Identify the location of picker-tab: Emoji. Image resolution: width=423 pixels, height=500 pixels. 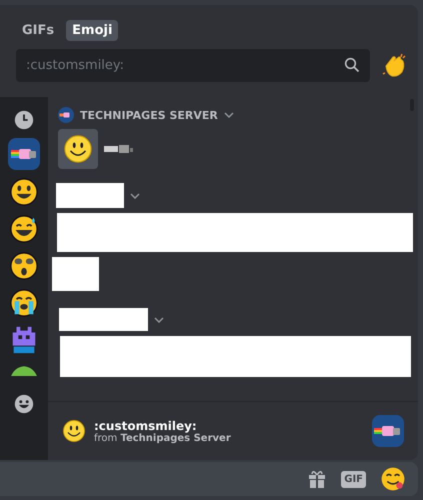
(92, 30).